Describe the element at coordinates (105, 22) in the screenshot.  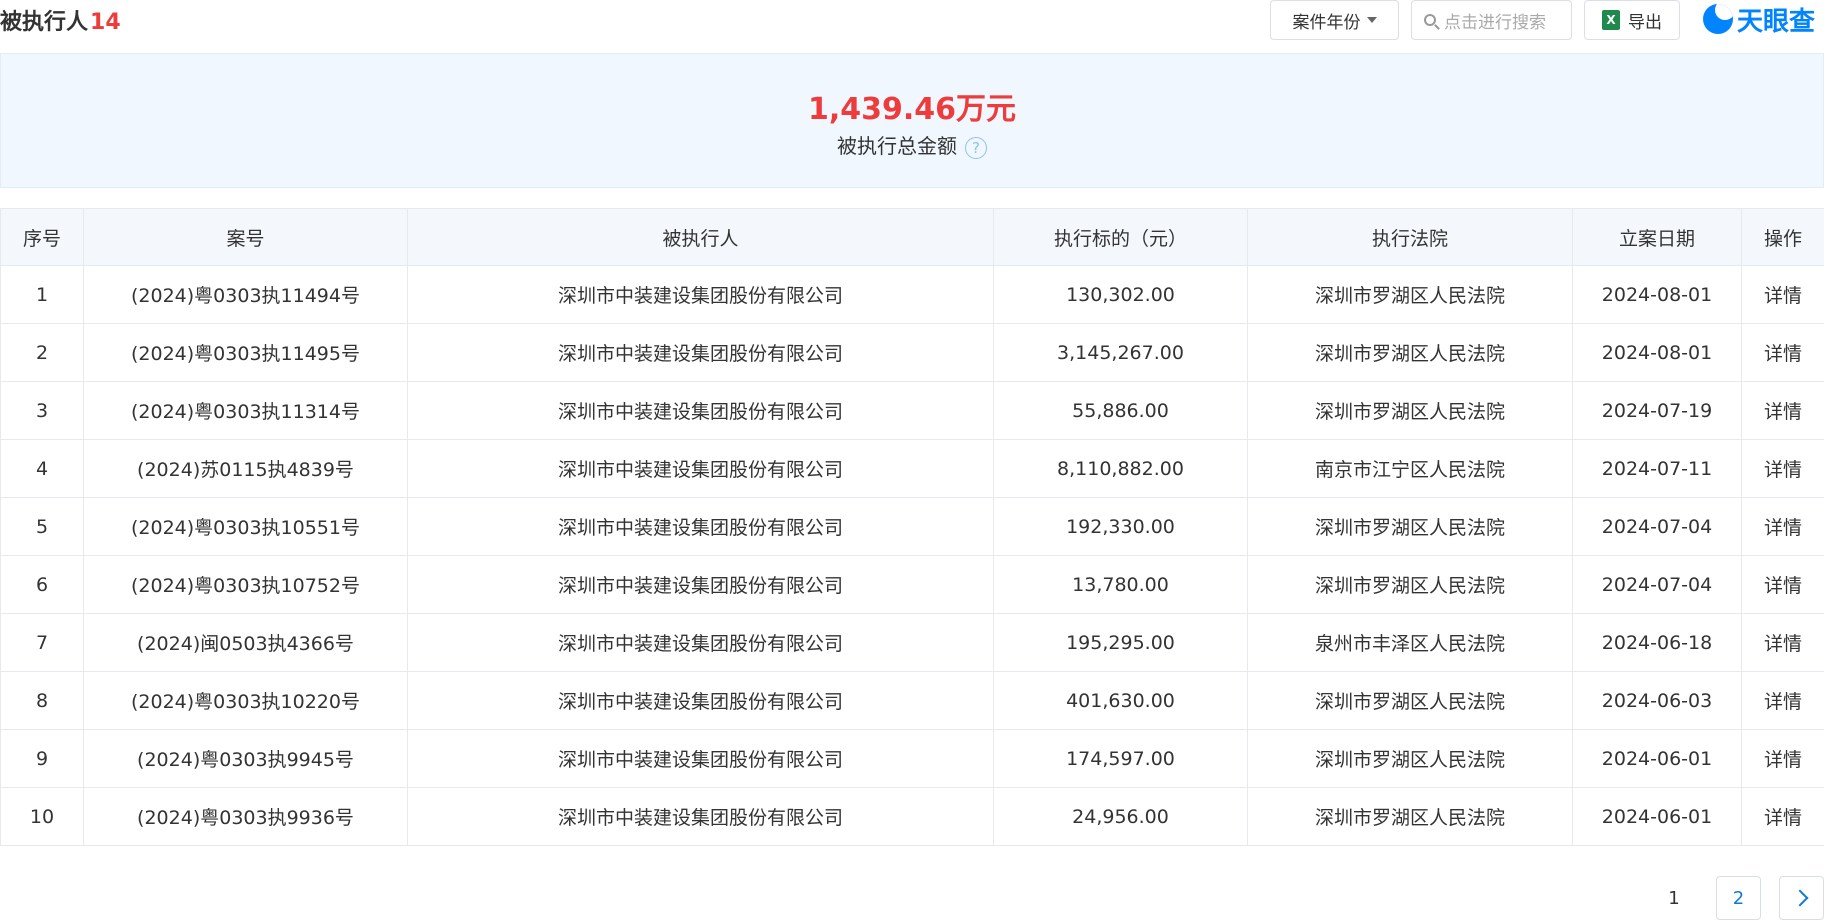
I see `record-count: 14` at that location.